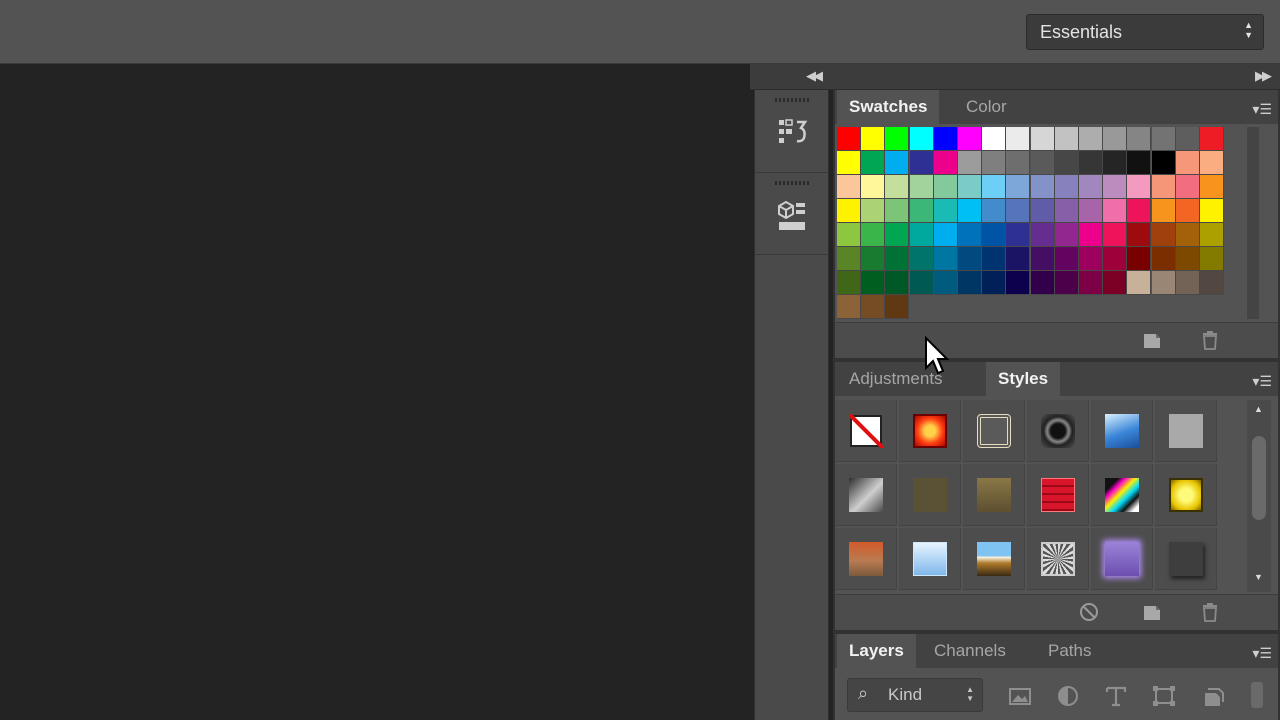  Describe the element at coordinates (915, 695) in the screenshot. I see `layer-filter-select: ⌕ Kind ▲ ▼` at that location.